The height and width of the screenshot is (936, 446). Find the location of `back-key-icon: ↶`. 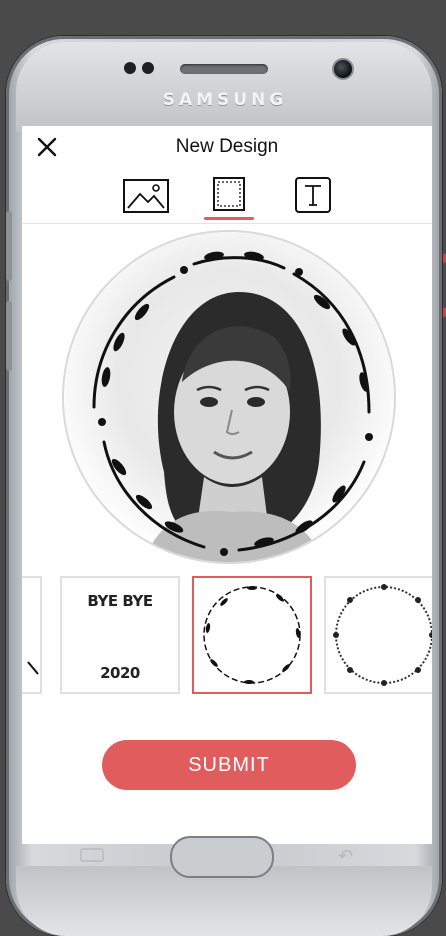

back-key-icon: ↶ is located at coordinates (345, 856).